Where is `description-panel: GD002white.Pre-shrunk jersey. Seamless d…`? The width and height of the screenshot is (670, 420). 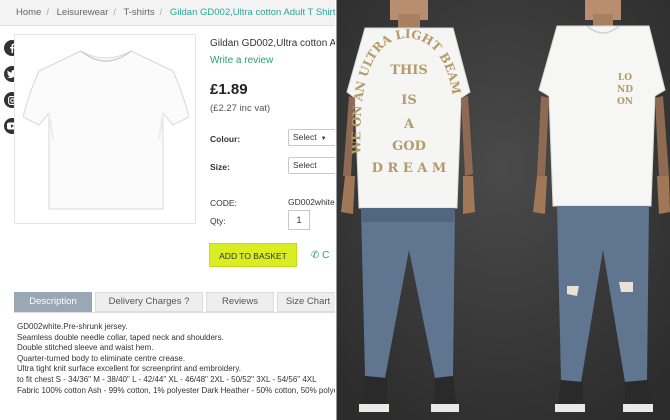 description-panel: GD002white.Pre-shrunk jersey. Seamless d… is located at coordinates (176, 359).